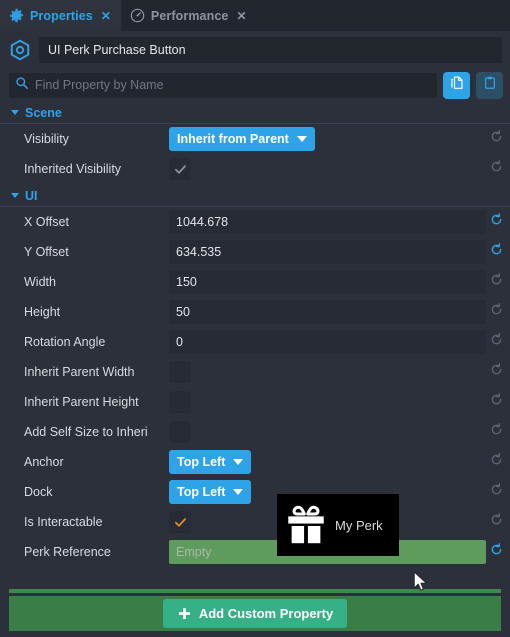 Image resolution: width=510 pixels, height=637 pixels. Describe the element at coordinates (46, 252) in the screenshot. I see `property-label: Y Offset` at that location.